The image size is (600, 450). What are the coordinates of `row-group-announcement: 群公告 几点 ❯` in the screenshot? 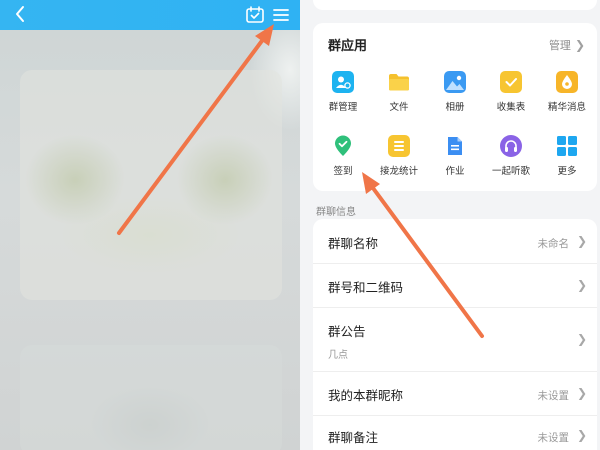 It's located at (455, 340).